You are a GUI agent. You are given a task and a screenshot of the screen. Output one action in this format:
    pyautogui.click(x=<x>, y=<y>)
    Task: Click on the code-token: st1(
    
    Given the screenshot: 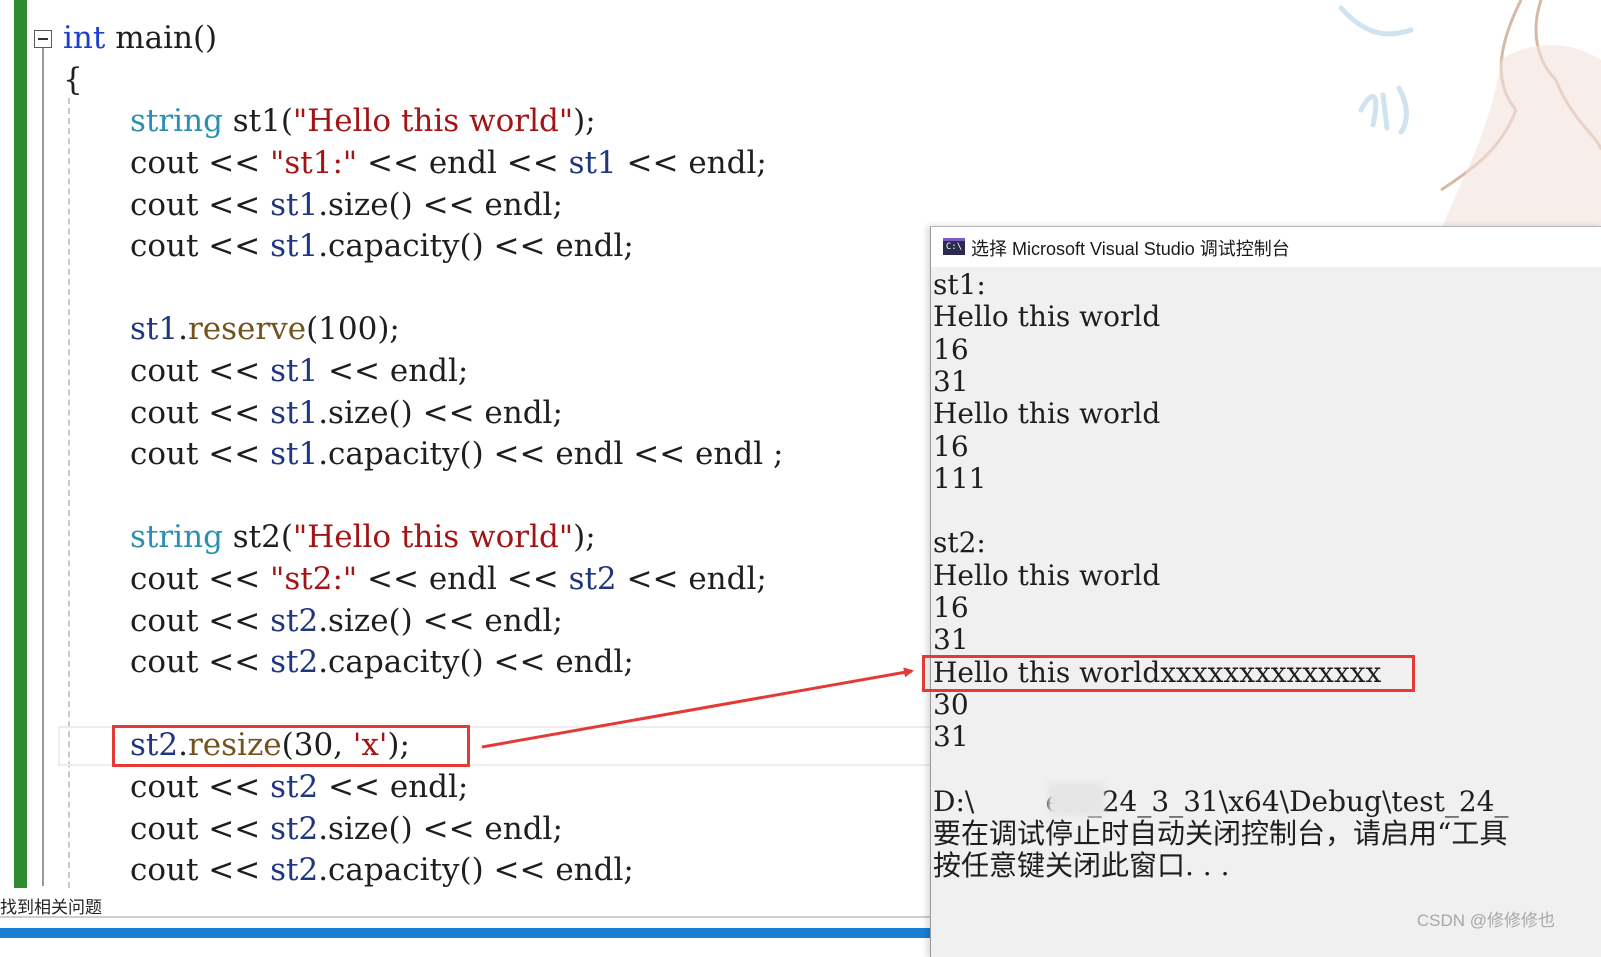 What is the action you would take?
    pyautogui.click(x=257, y=121)
    